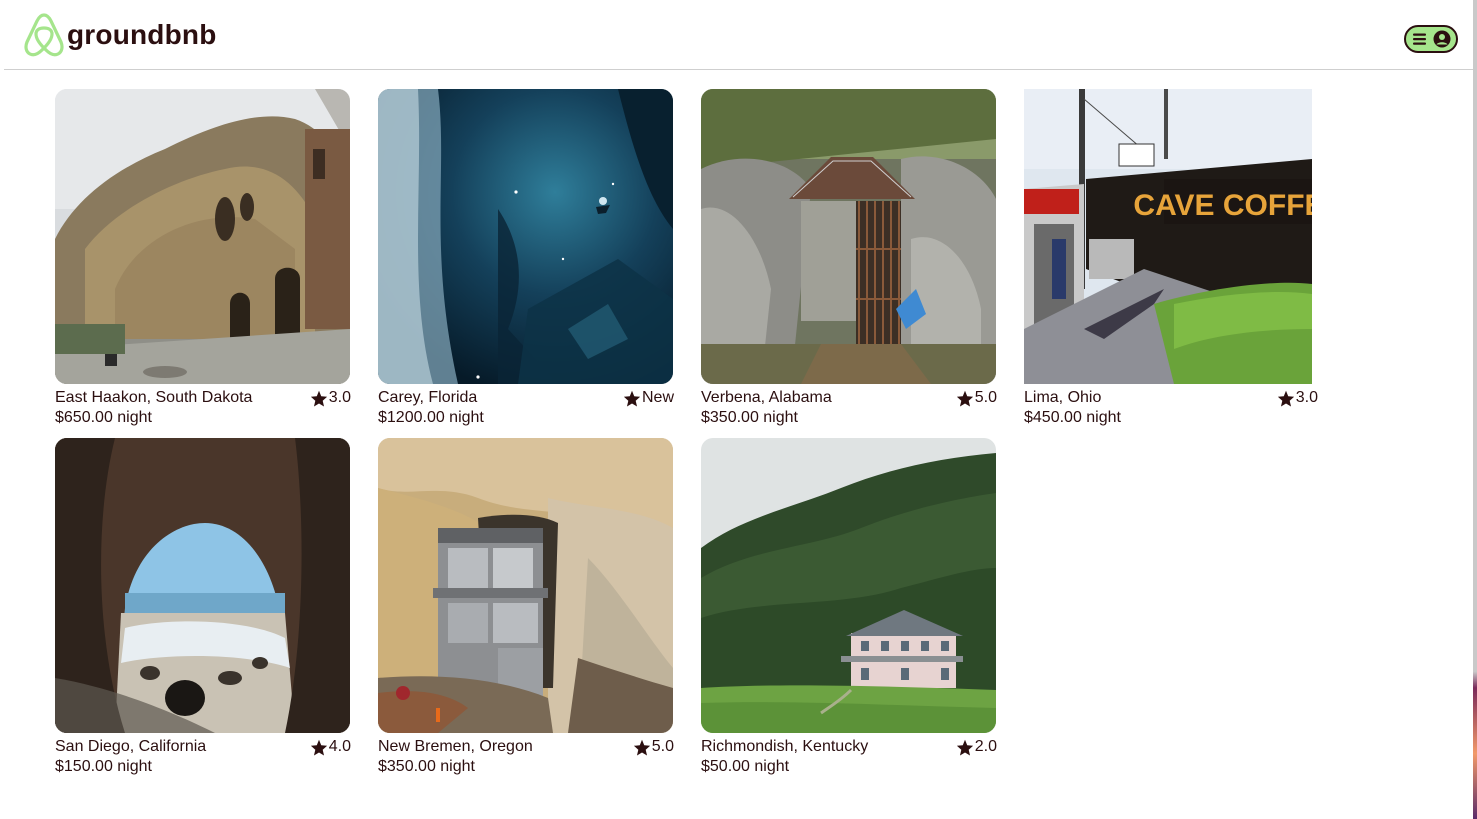 The image size is (1477, 819). Describe the element at coordinates (431, 417) in the screenshot. I see `listing-price: $1200.00 night` at that location.